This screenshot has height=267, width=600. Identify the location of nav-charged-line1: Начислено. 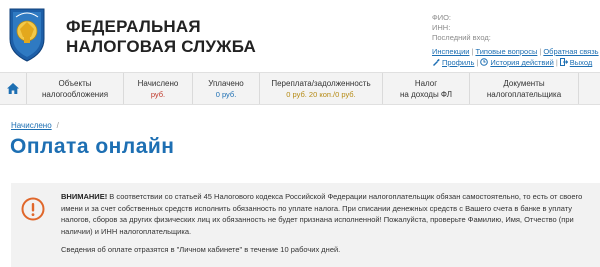
(158, 83).